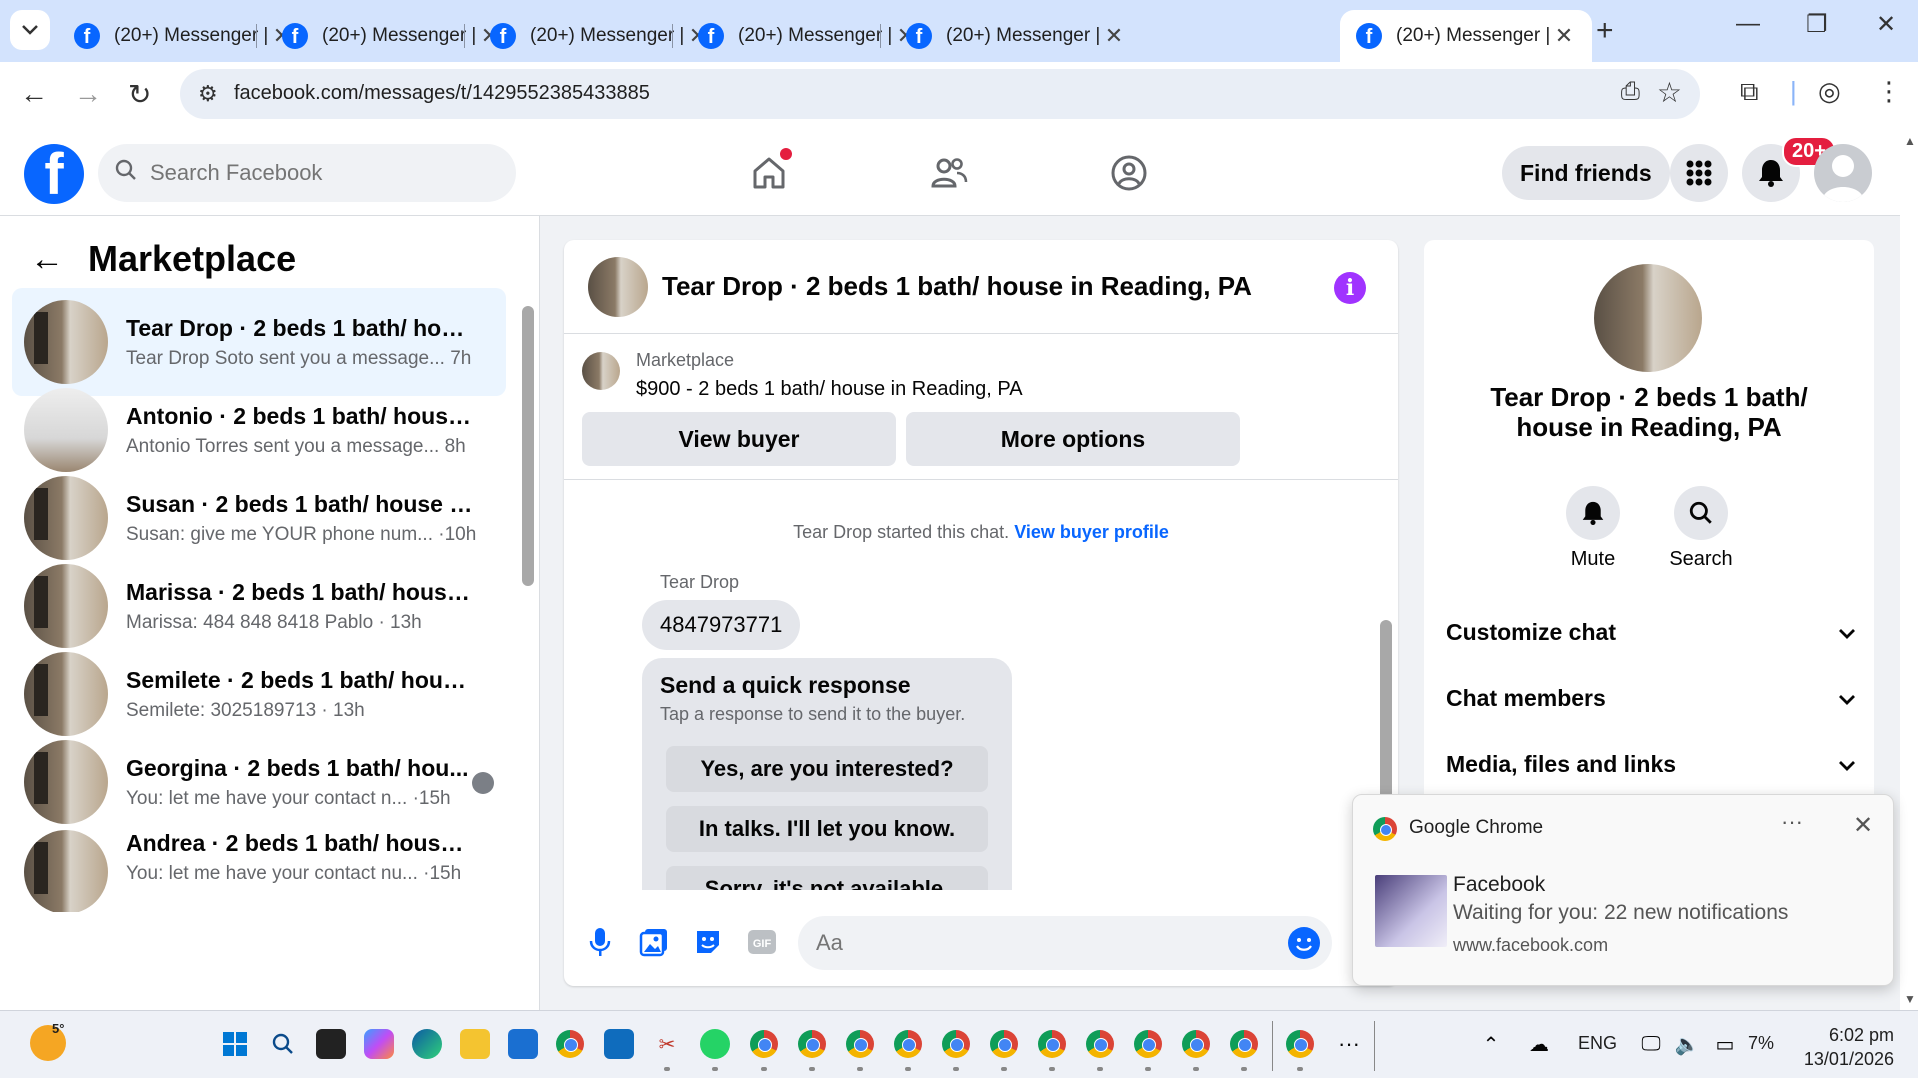 The image size is (1918, 1078). What do you see at coordinates (1605, 31) in the screenshot?
I see `new-tab-icon: +` at bounding box center [1605, 31].